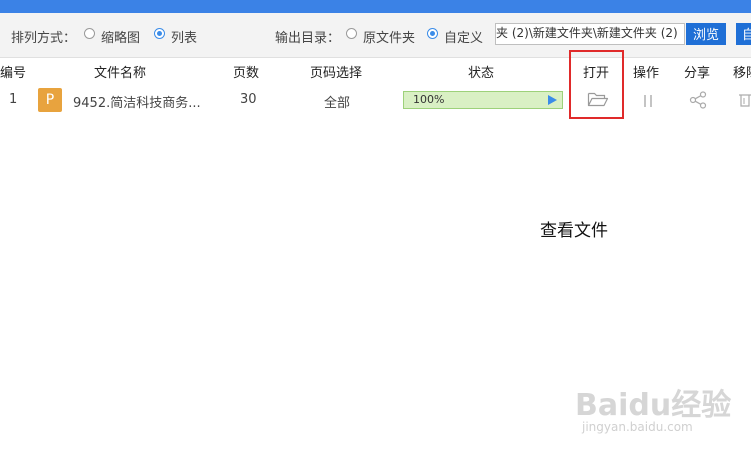 This screenshot has height=454, width=751. Describe the element at coordinates (351, 33) in the screenshot. I see `output-original-radio` at that location.